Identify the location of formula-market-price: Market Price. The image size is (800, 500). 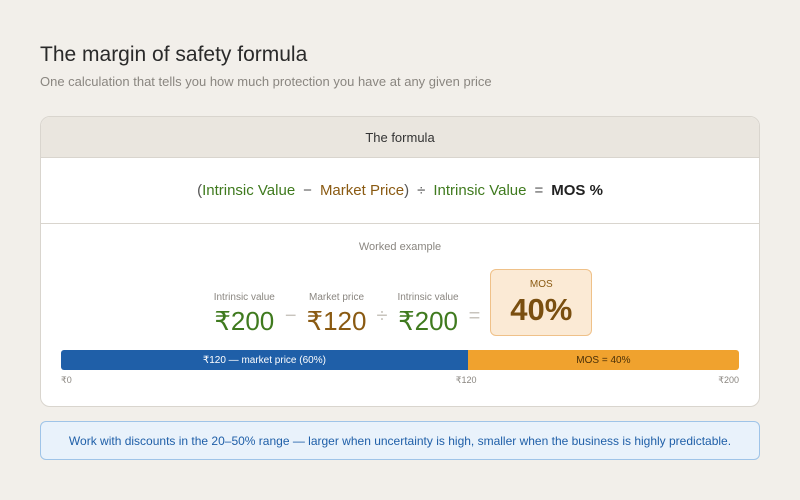
(362, 190).